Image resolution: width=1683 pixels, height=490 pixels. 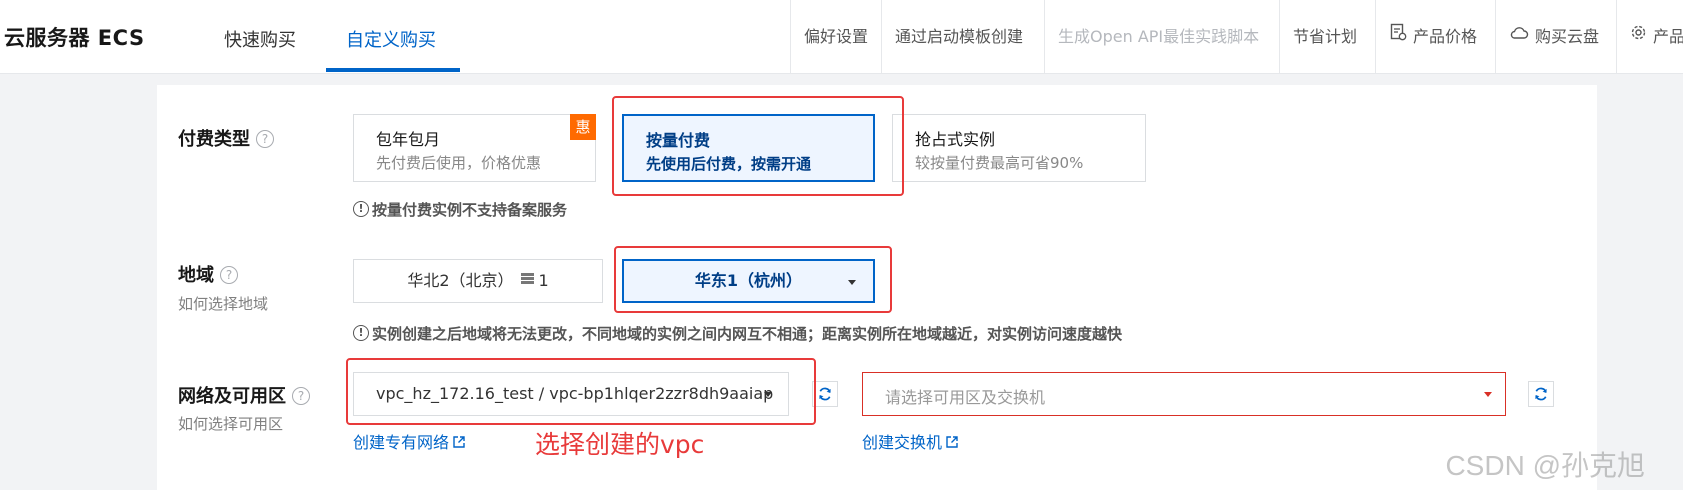 What do you see at coordinates (1649, 37) in the screenshot?
I see `product-link: 产品` at bounding box center [1649, 37].